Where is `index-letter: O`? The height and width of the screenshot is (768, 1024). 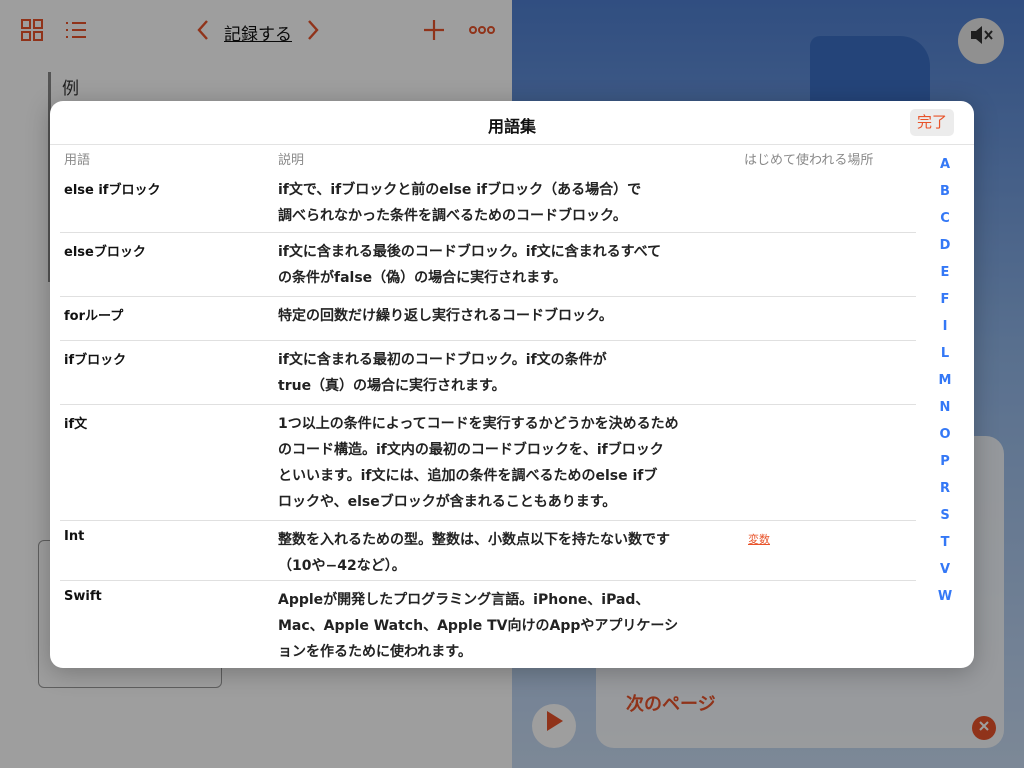
index-letter: O is located at coordinates (945, 434).